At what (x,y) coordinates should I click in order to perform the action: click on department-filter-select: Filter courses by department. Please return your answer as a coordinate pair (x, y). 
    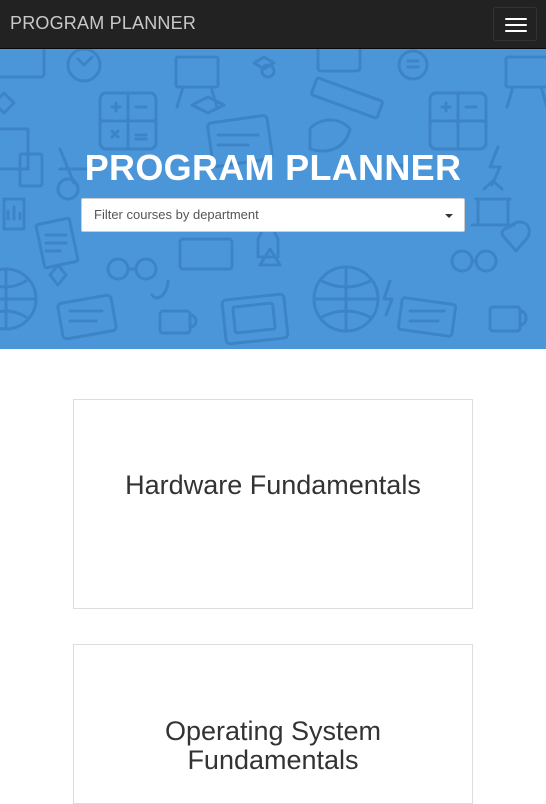
    Looking at the image, I should click on (273, 215).